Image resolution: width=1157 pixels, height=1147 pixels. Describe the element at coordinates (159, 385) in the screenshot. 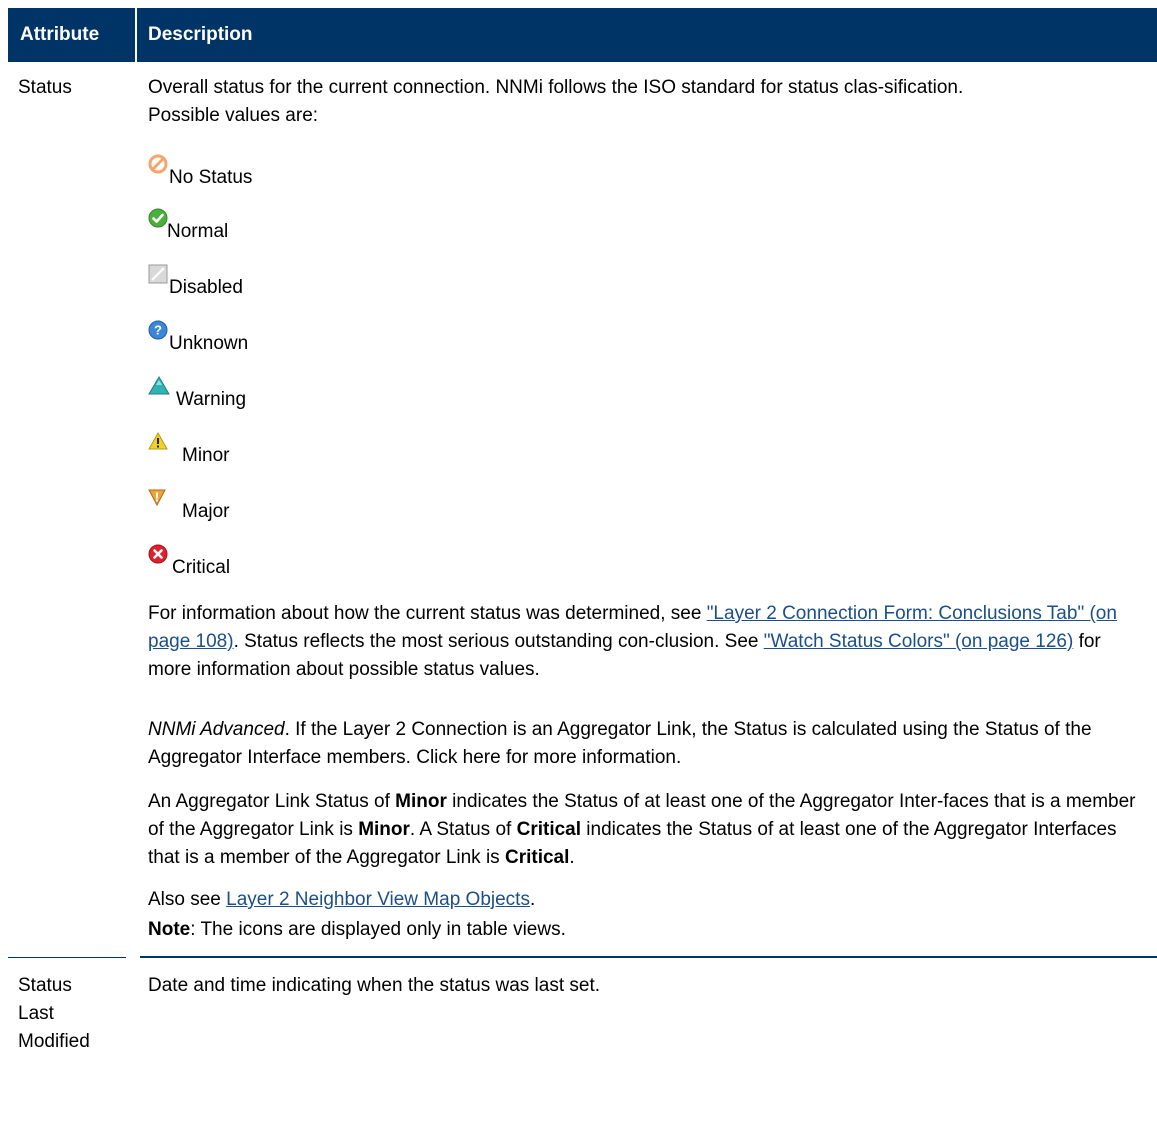

I see `warning-icon` at that location.